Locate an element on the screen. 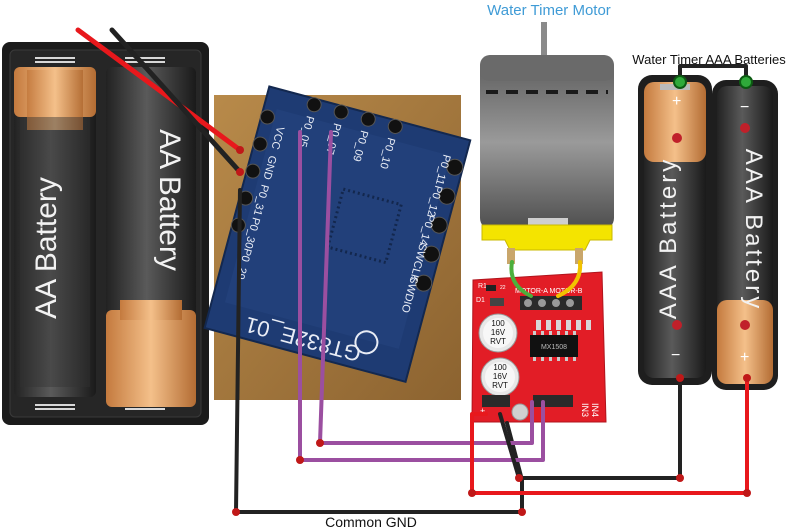  driver-in4-label: IN4 is located at coordinates (595, 410).